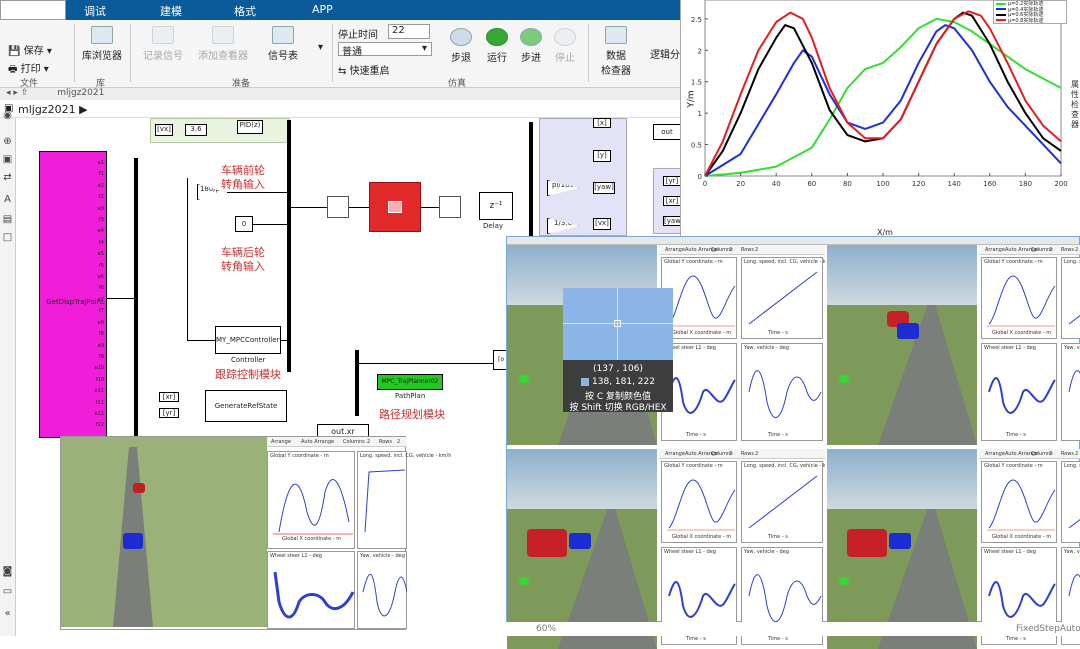 The width and height of the screenshot is (1080, 649). I want to click on fast-restart-toggle: ⇆ 快速重启, so click(364, 69).